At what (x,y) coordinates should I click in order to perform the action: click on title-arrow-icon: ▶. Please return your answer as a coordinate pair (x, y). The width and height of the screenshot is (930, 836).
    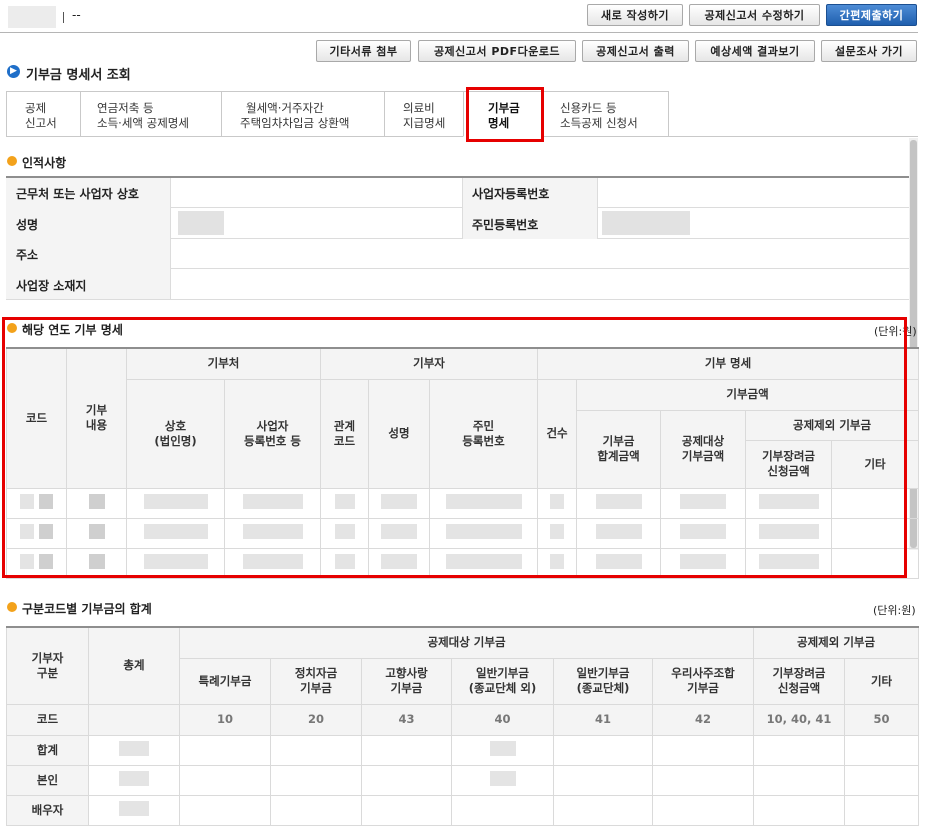
    Looking at the image, I should click on (13, 71).